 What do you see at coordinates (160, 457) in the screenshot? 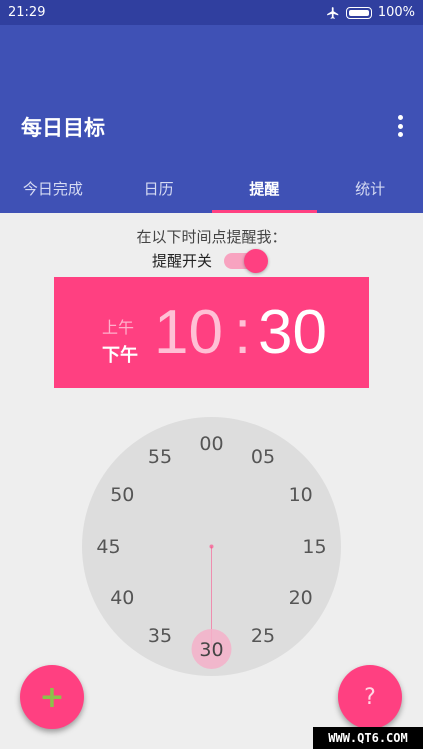
I see `clock-number-55: 55` at bounding box center [160, 457].